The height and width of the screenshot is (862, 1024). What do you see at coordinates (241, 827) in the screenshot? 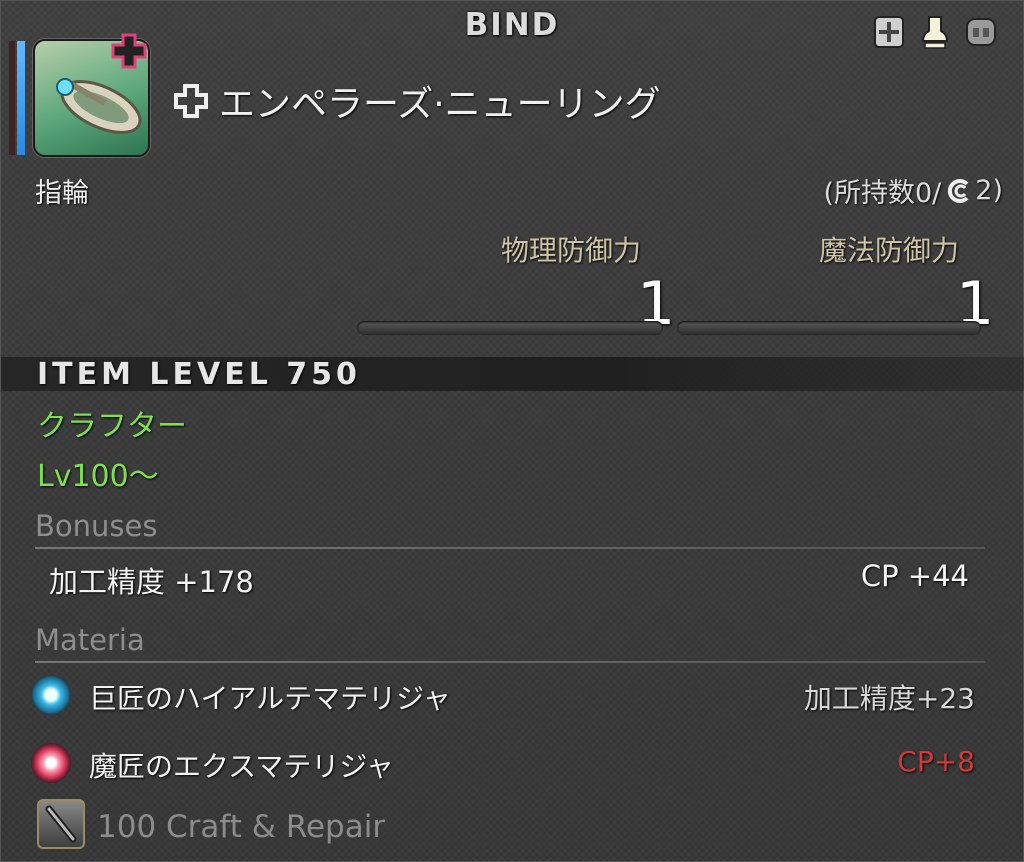
I see `repair-info: 100 Craft & Repair` at bounding box center [241, 827].